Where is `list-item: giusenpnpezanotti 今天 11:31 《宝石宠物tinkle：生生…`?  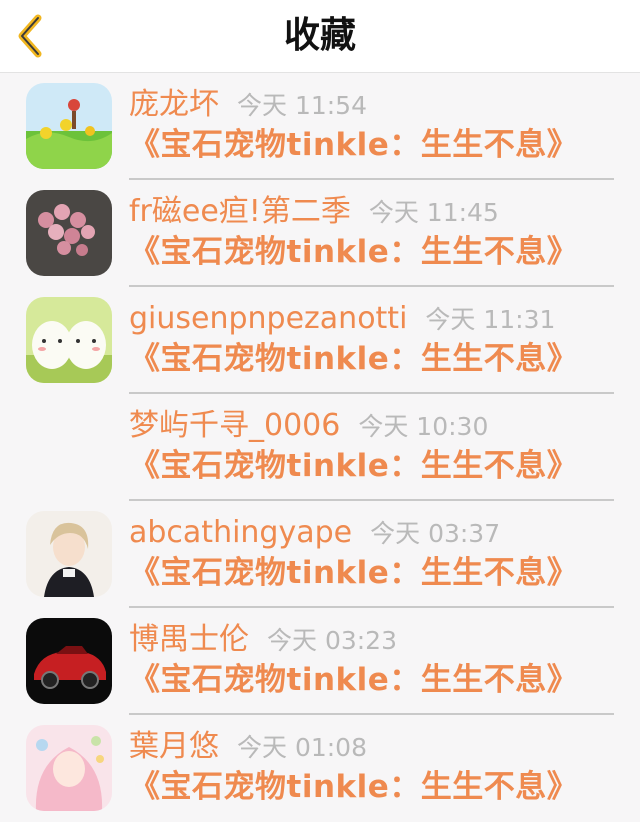 list-item: giusenpnpezanotti 今天 11:31 《宝石宠物tinkle：生生… is located at coordinates (320, 340).